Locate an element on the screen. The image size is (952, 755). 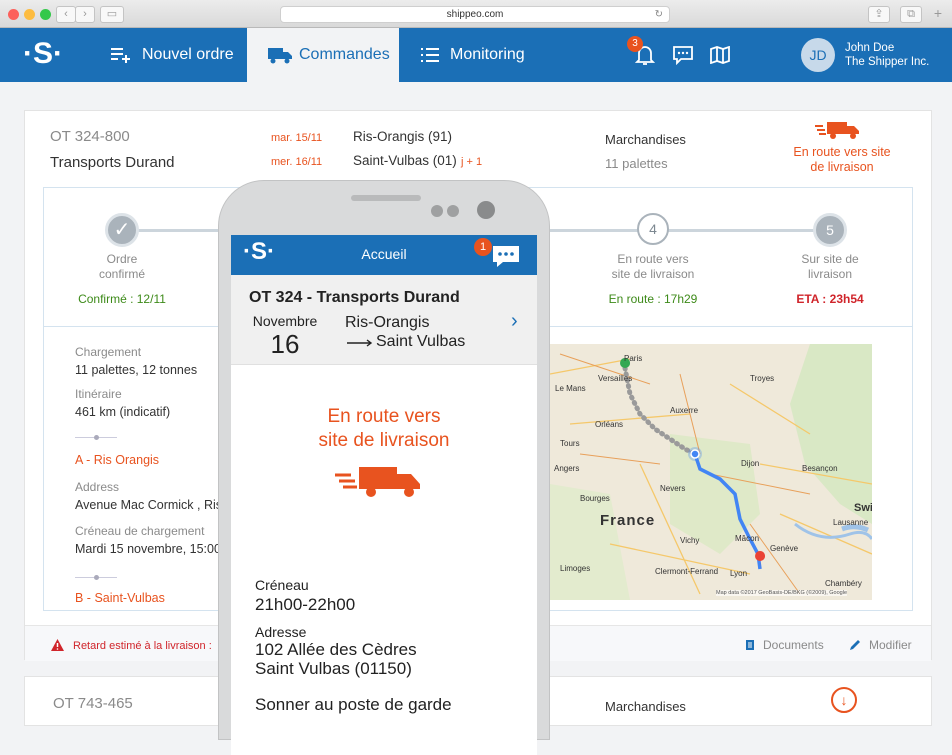
notification-badge: 3 is located at coordinates (635, 44).